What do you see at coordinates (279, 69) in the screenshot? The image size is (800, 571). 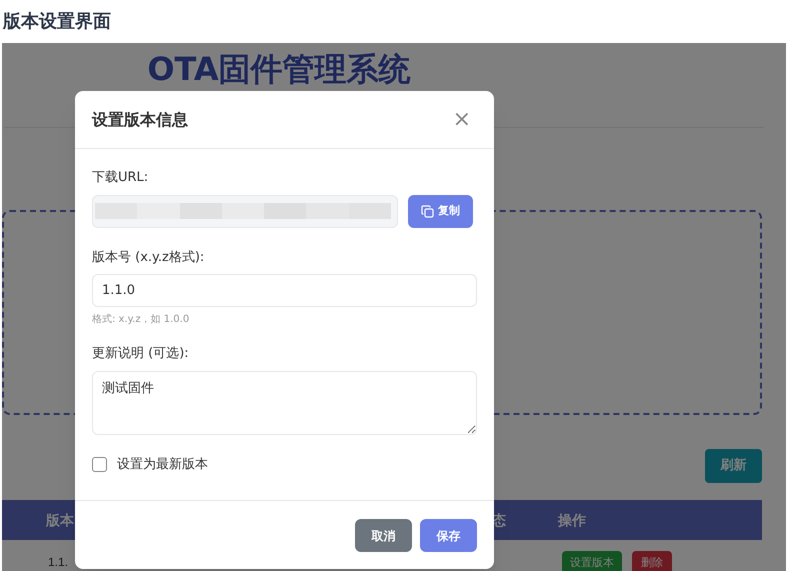 I see `app-title: OTA固件管理系统` at bounding box center [279, 69].